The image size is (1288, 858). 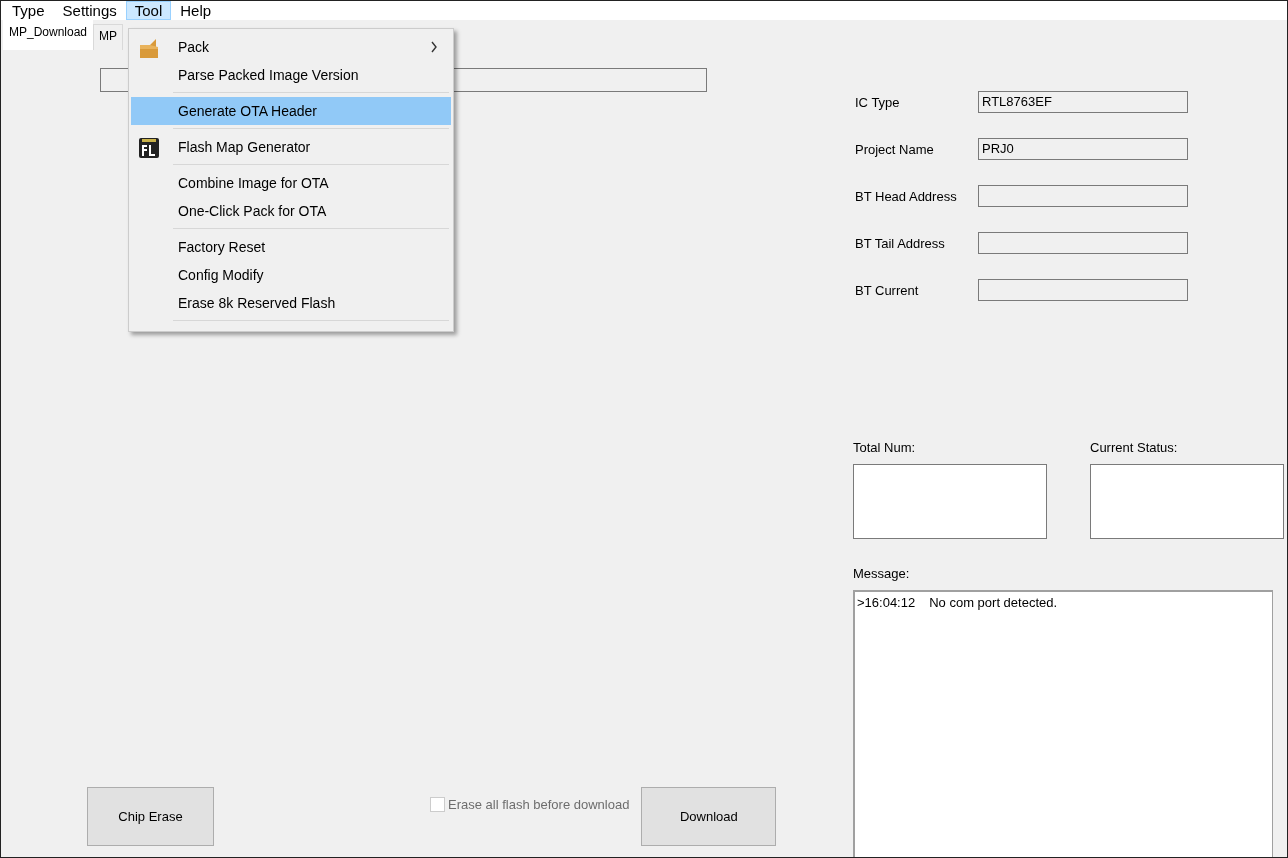 What do you see at coordinates (882, 573) in the screenshot?
I see `message-label: Message:` at bounding box center [882, 573].